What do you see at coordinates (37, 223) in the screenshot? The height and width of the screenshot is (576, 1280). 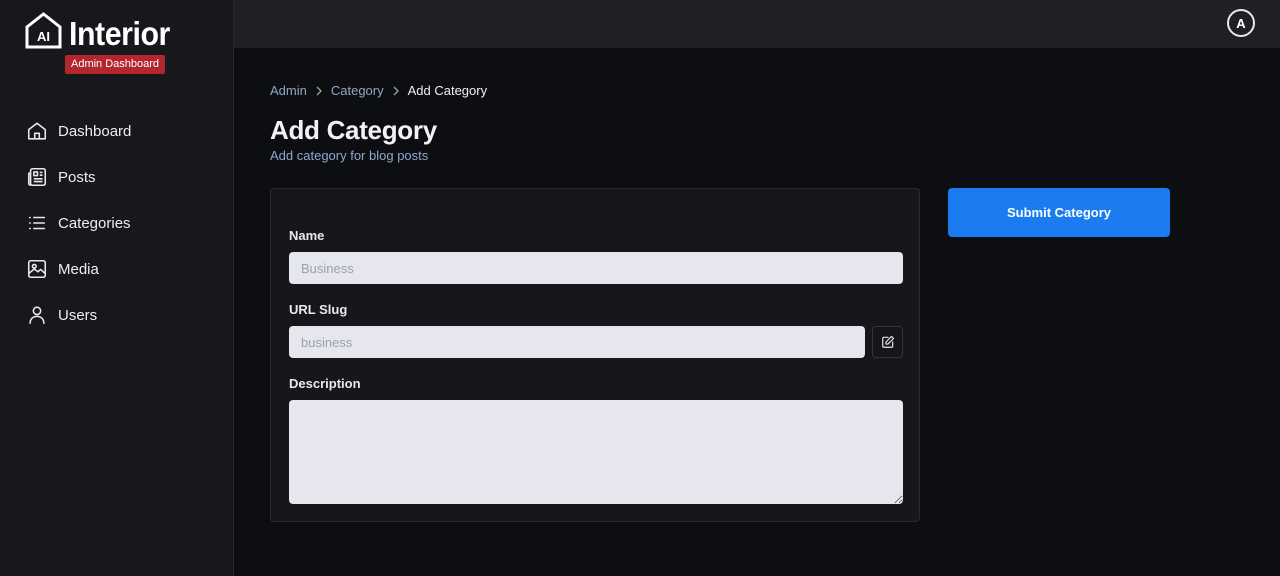 I see `list-icon` at bounding box center [37, 223].